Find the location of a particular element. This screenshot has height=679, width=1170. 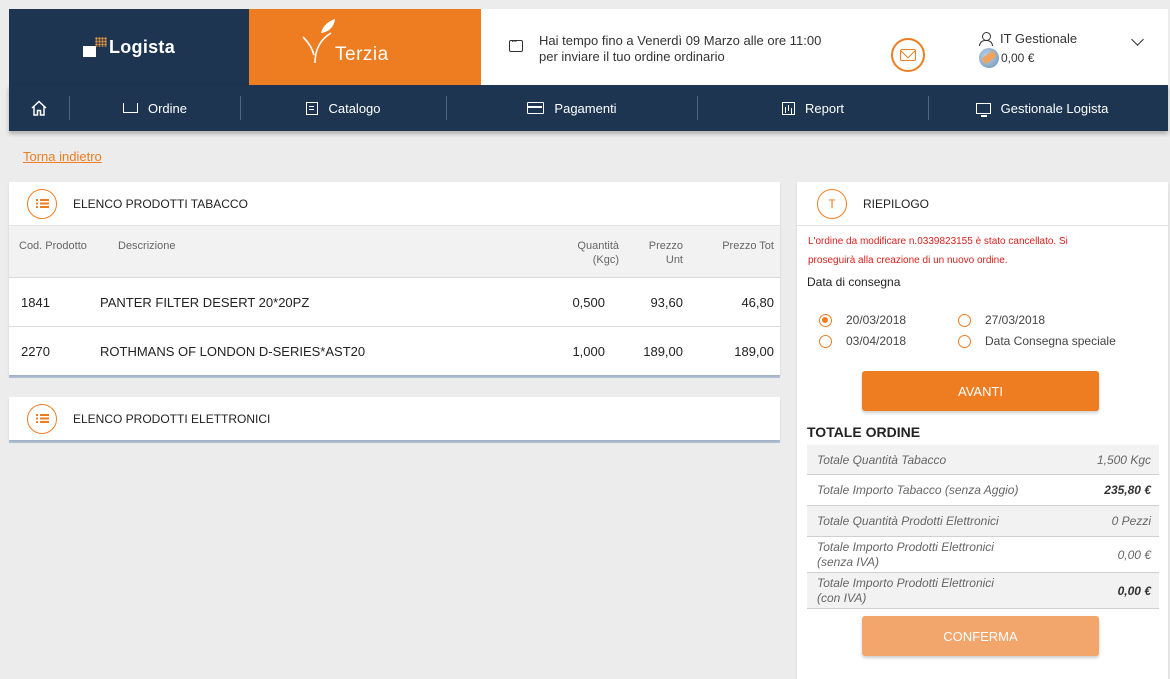

cell-total-price: 189,00 is located at coordinates (754, 351).